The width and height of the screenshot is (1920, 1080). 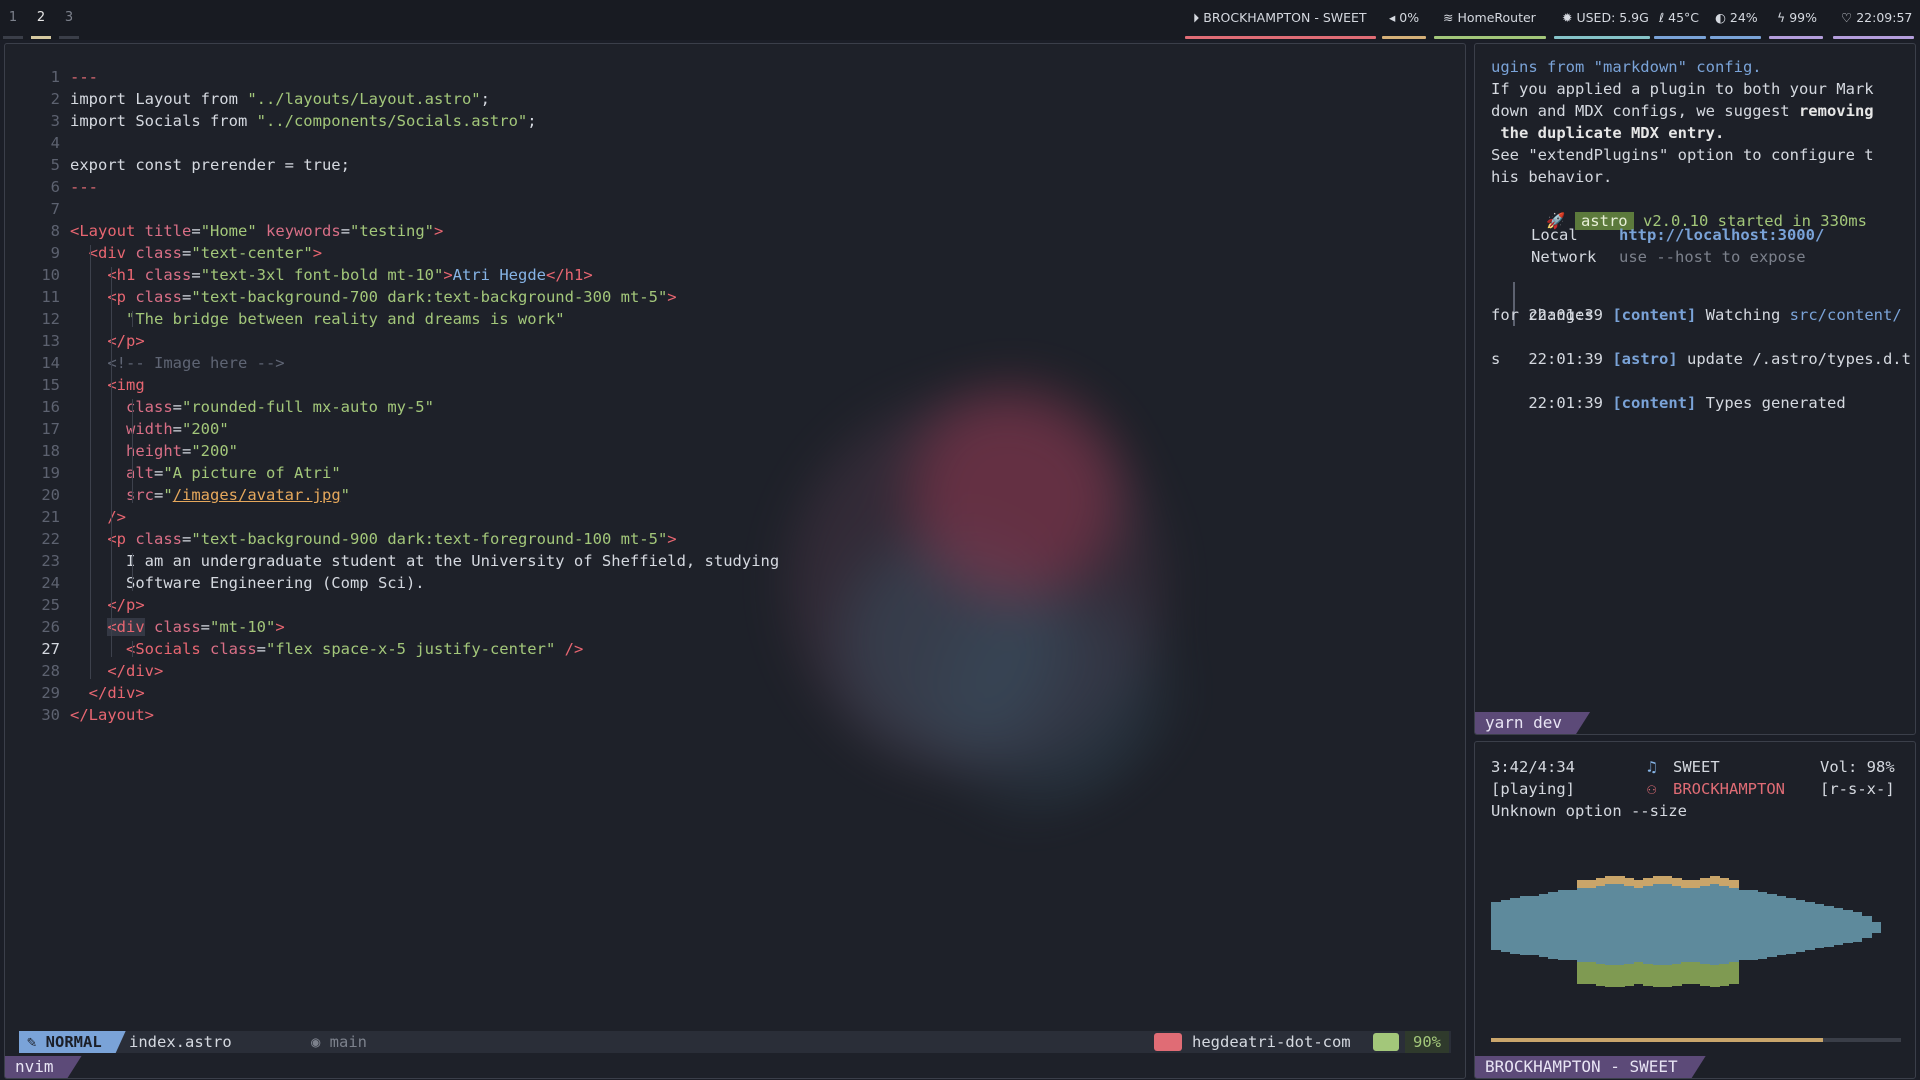 I want to click on code-text: ---, so click(x=84, y=77).